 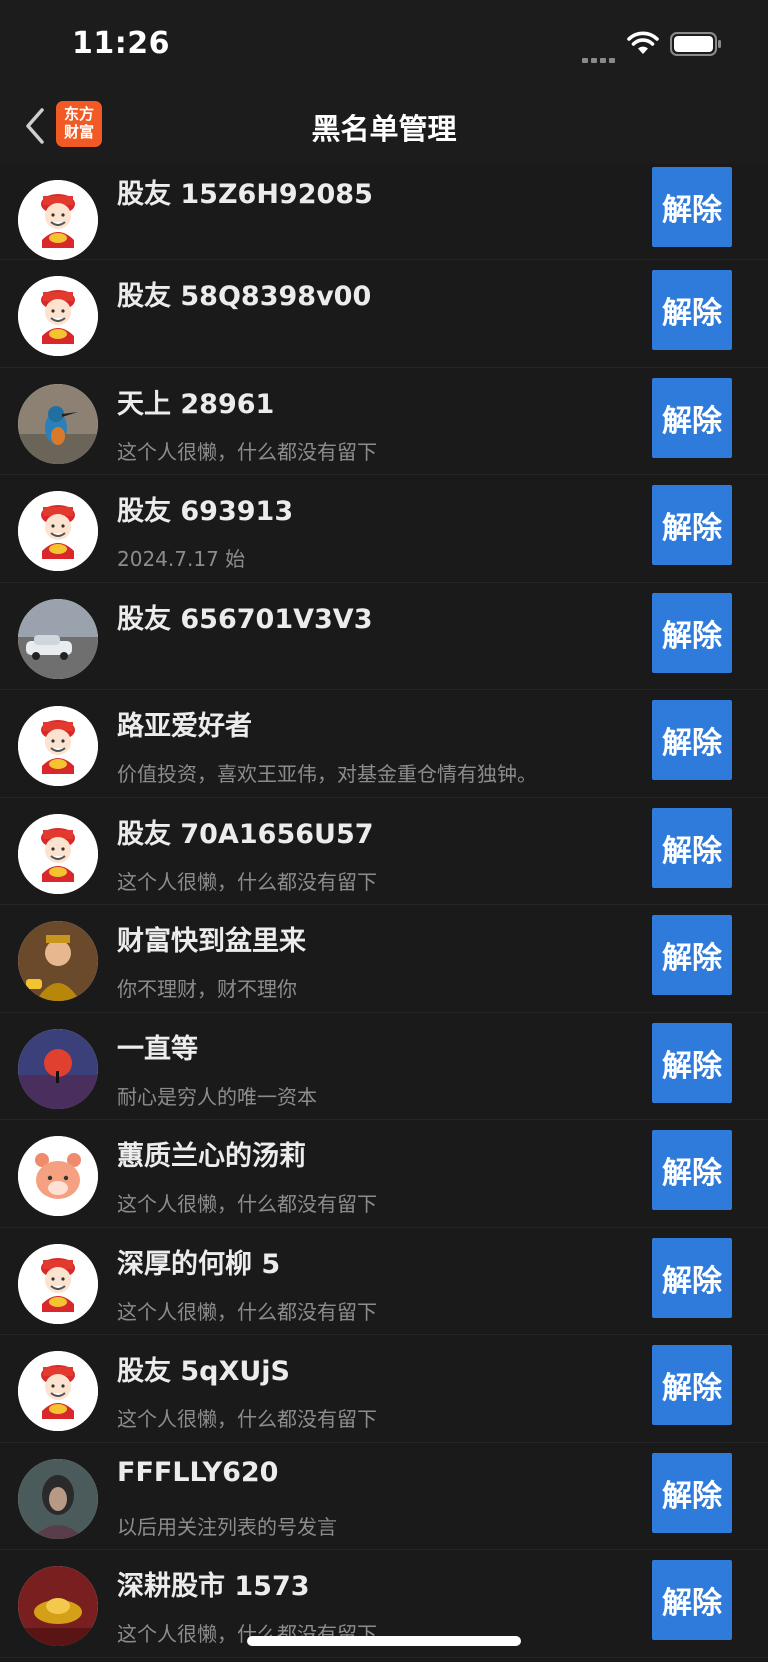 What do you see at coordinates (384, 1641) in the screenshot?
I see `home-indicator` at bounding box center [384, 1641].